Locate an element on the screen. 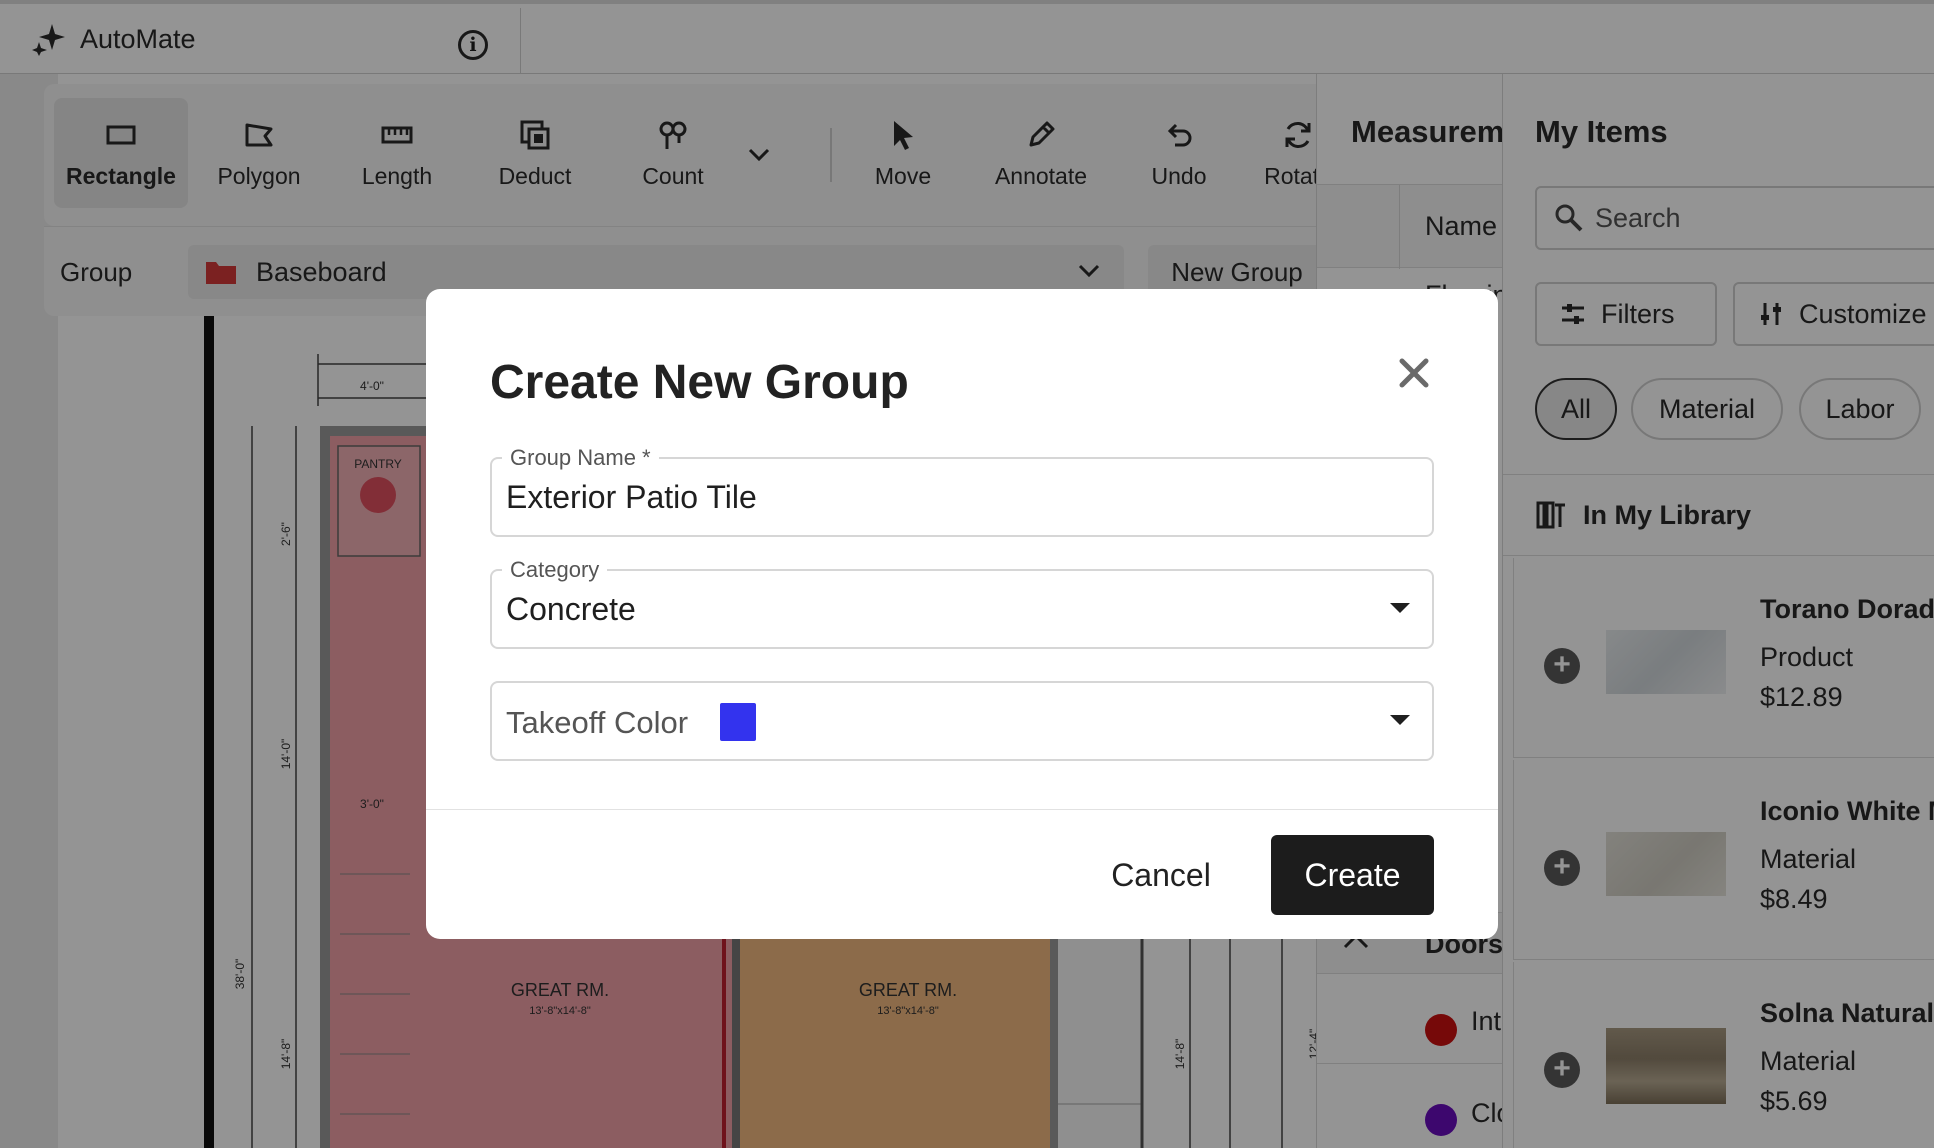 Image resolution: width=1934 pixels, height=1148 pixels. category-value: Concrete is located at coordinates (571, 609).